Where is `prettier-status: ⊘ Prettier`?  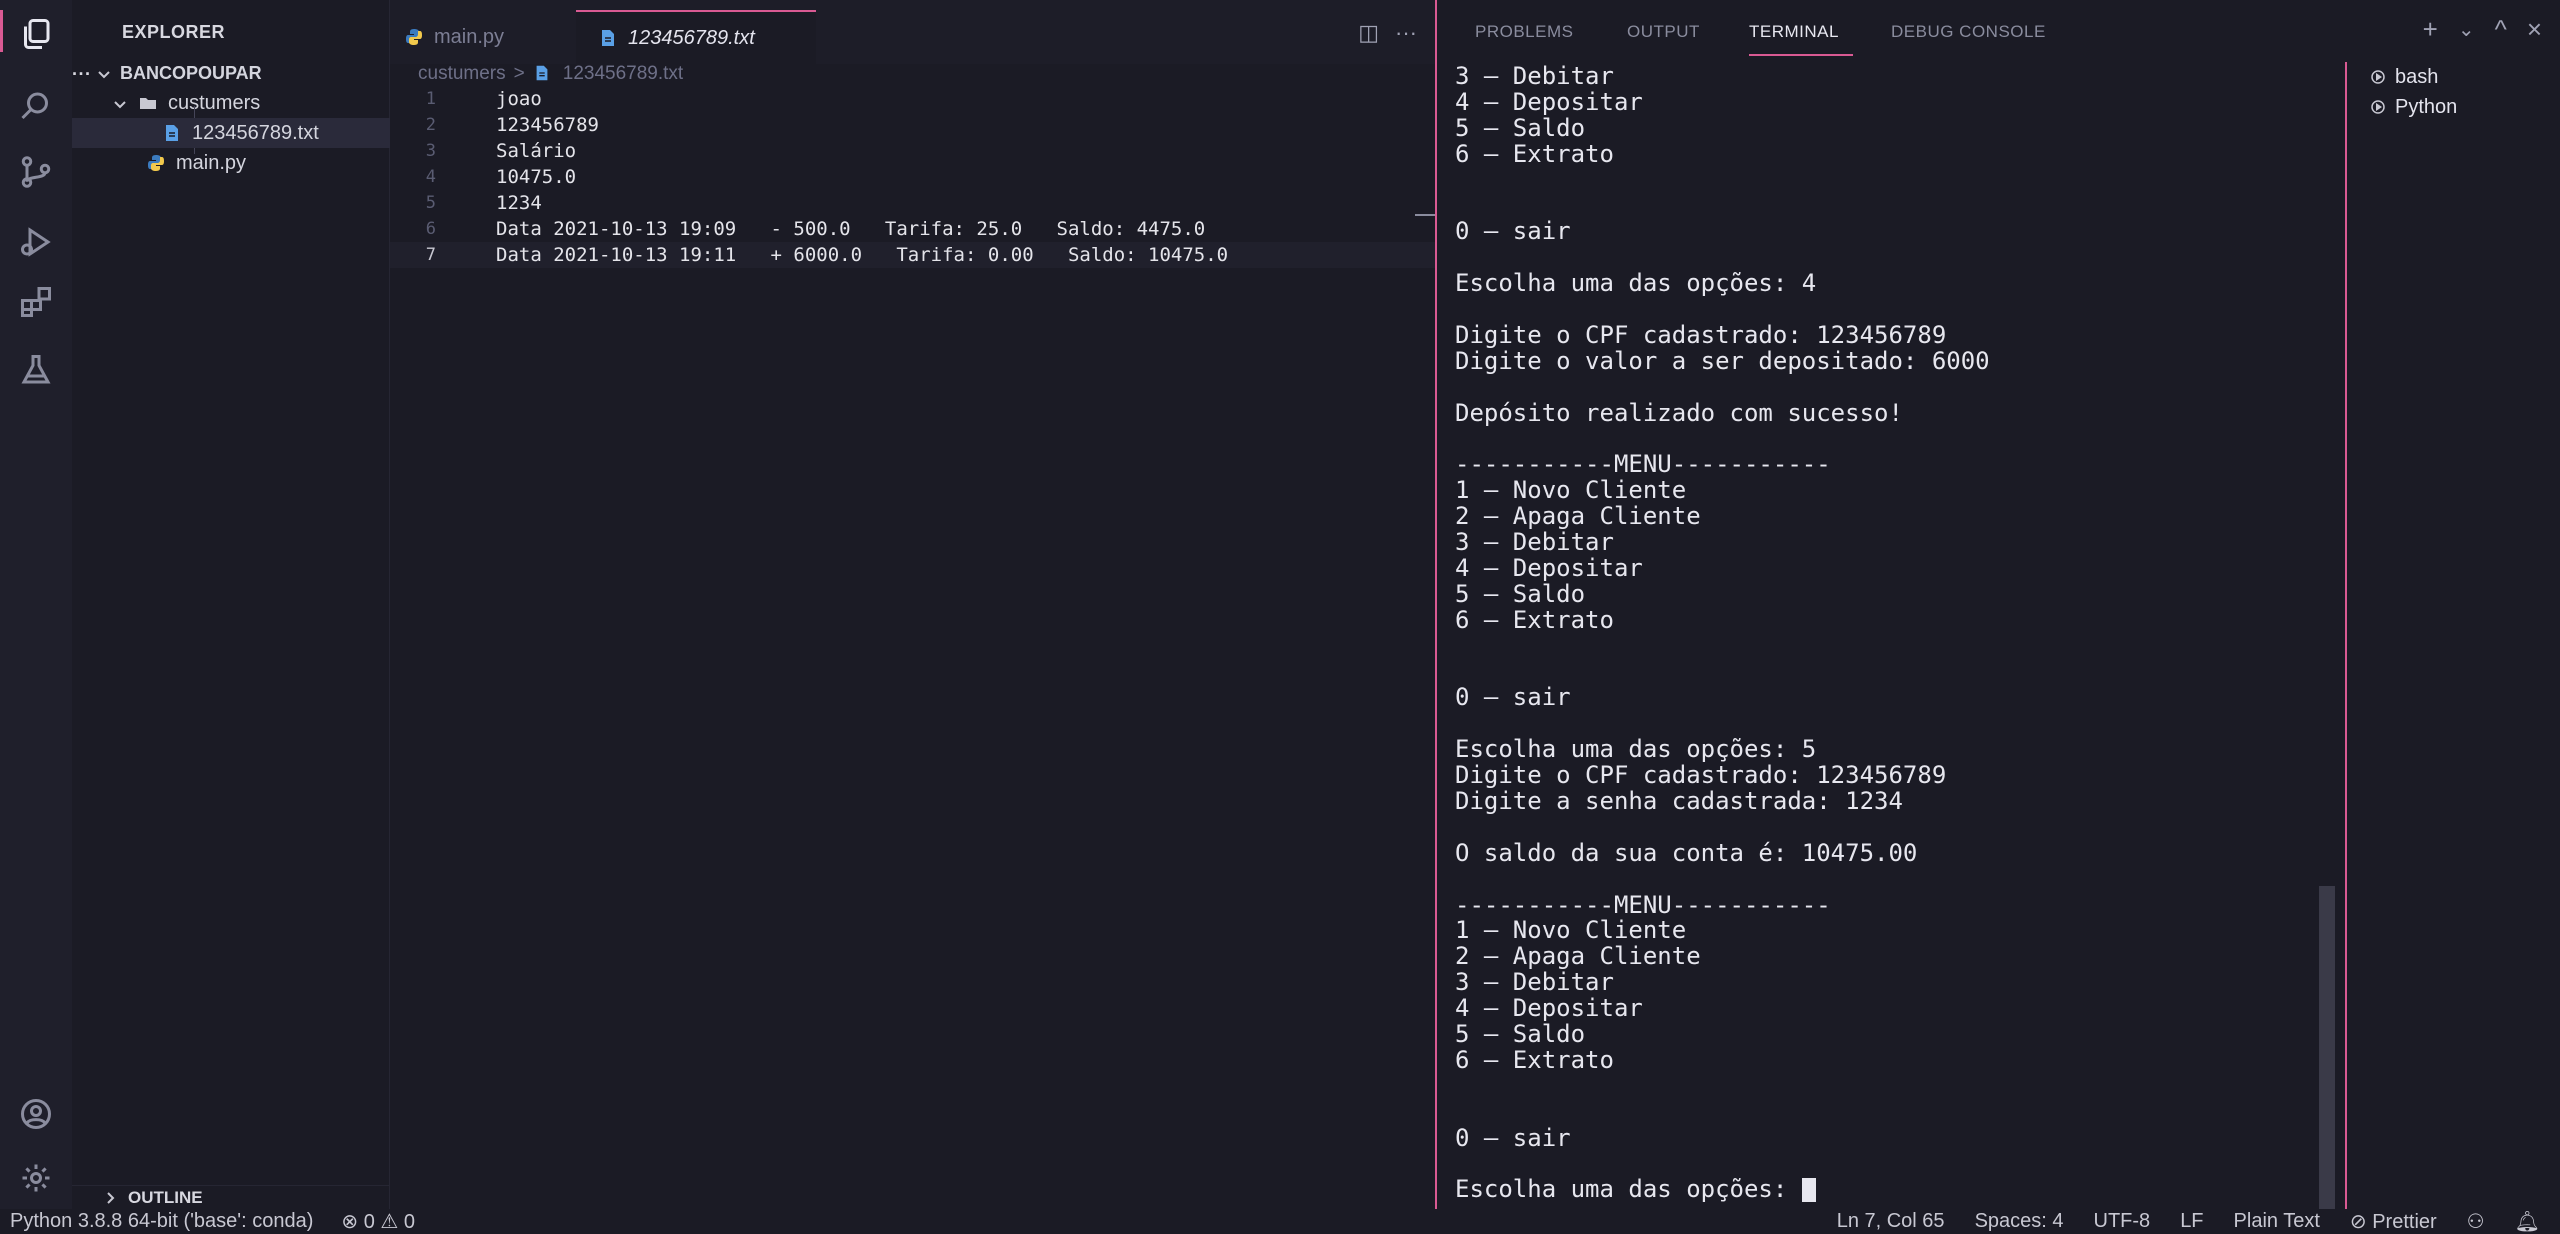
prettier-status: ⊘ Prettier is located at coordinates (2393, 1221).